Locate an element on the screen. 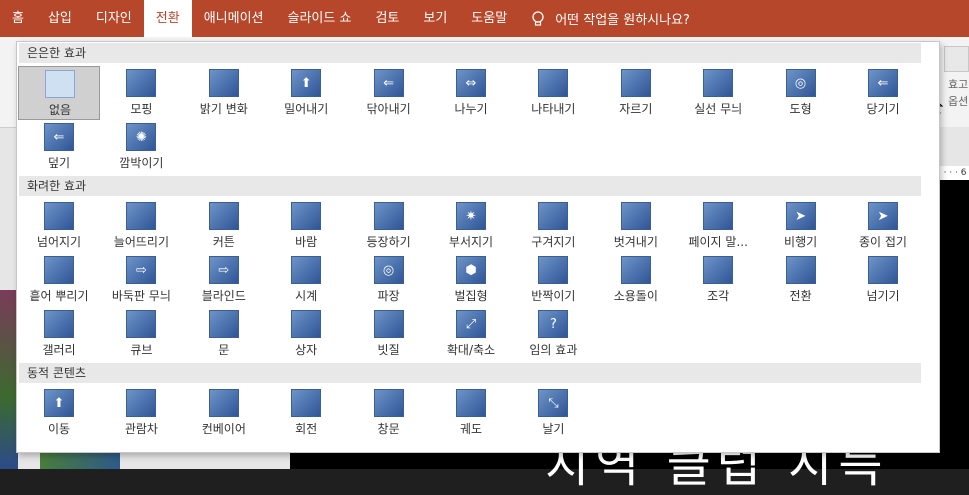 The width and height of the screenshot is (969, 495). transition-item: ✷ 부서지기 is located at coordinates (471, 226).